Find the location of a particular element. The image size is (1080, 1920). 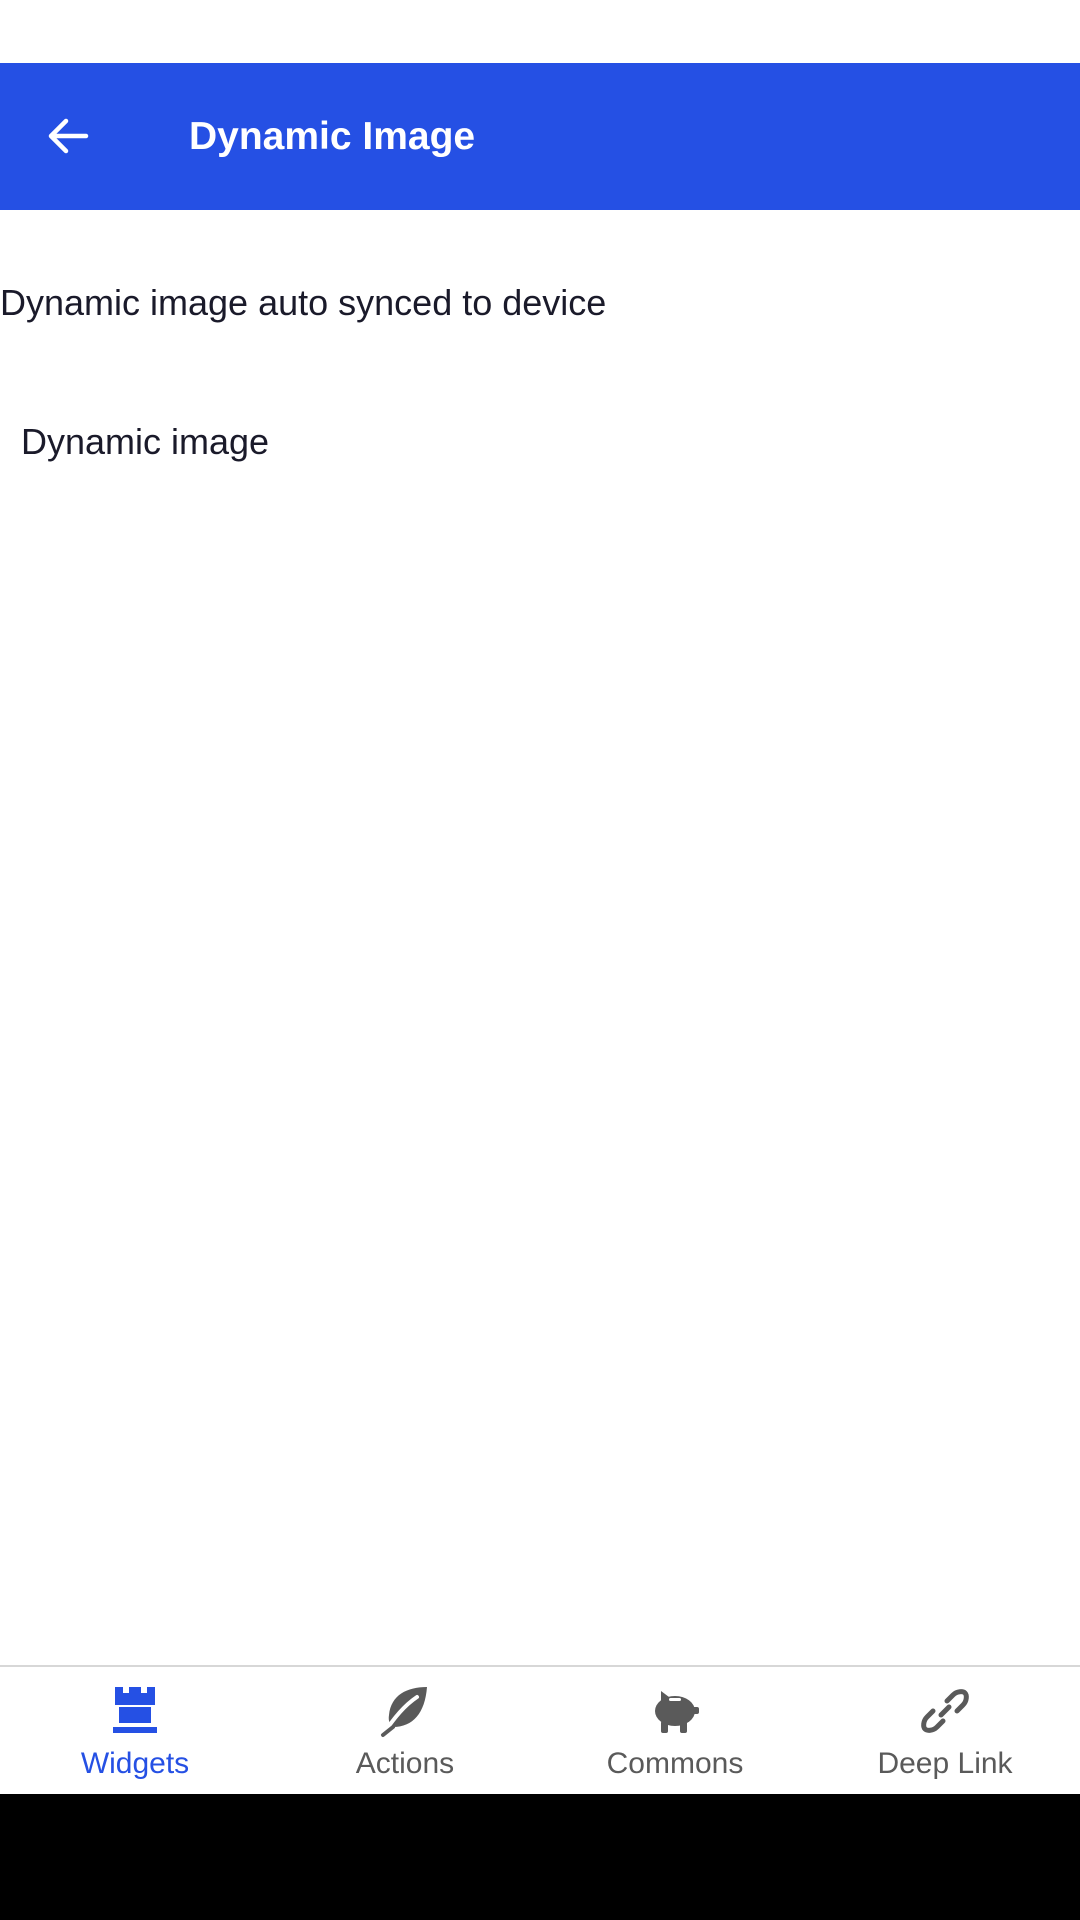

nav-item-commons: Commons is located at coordinates (675, 1731).